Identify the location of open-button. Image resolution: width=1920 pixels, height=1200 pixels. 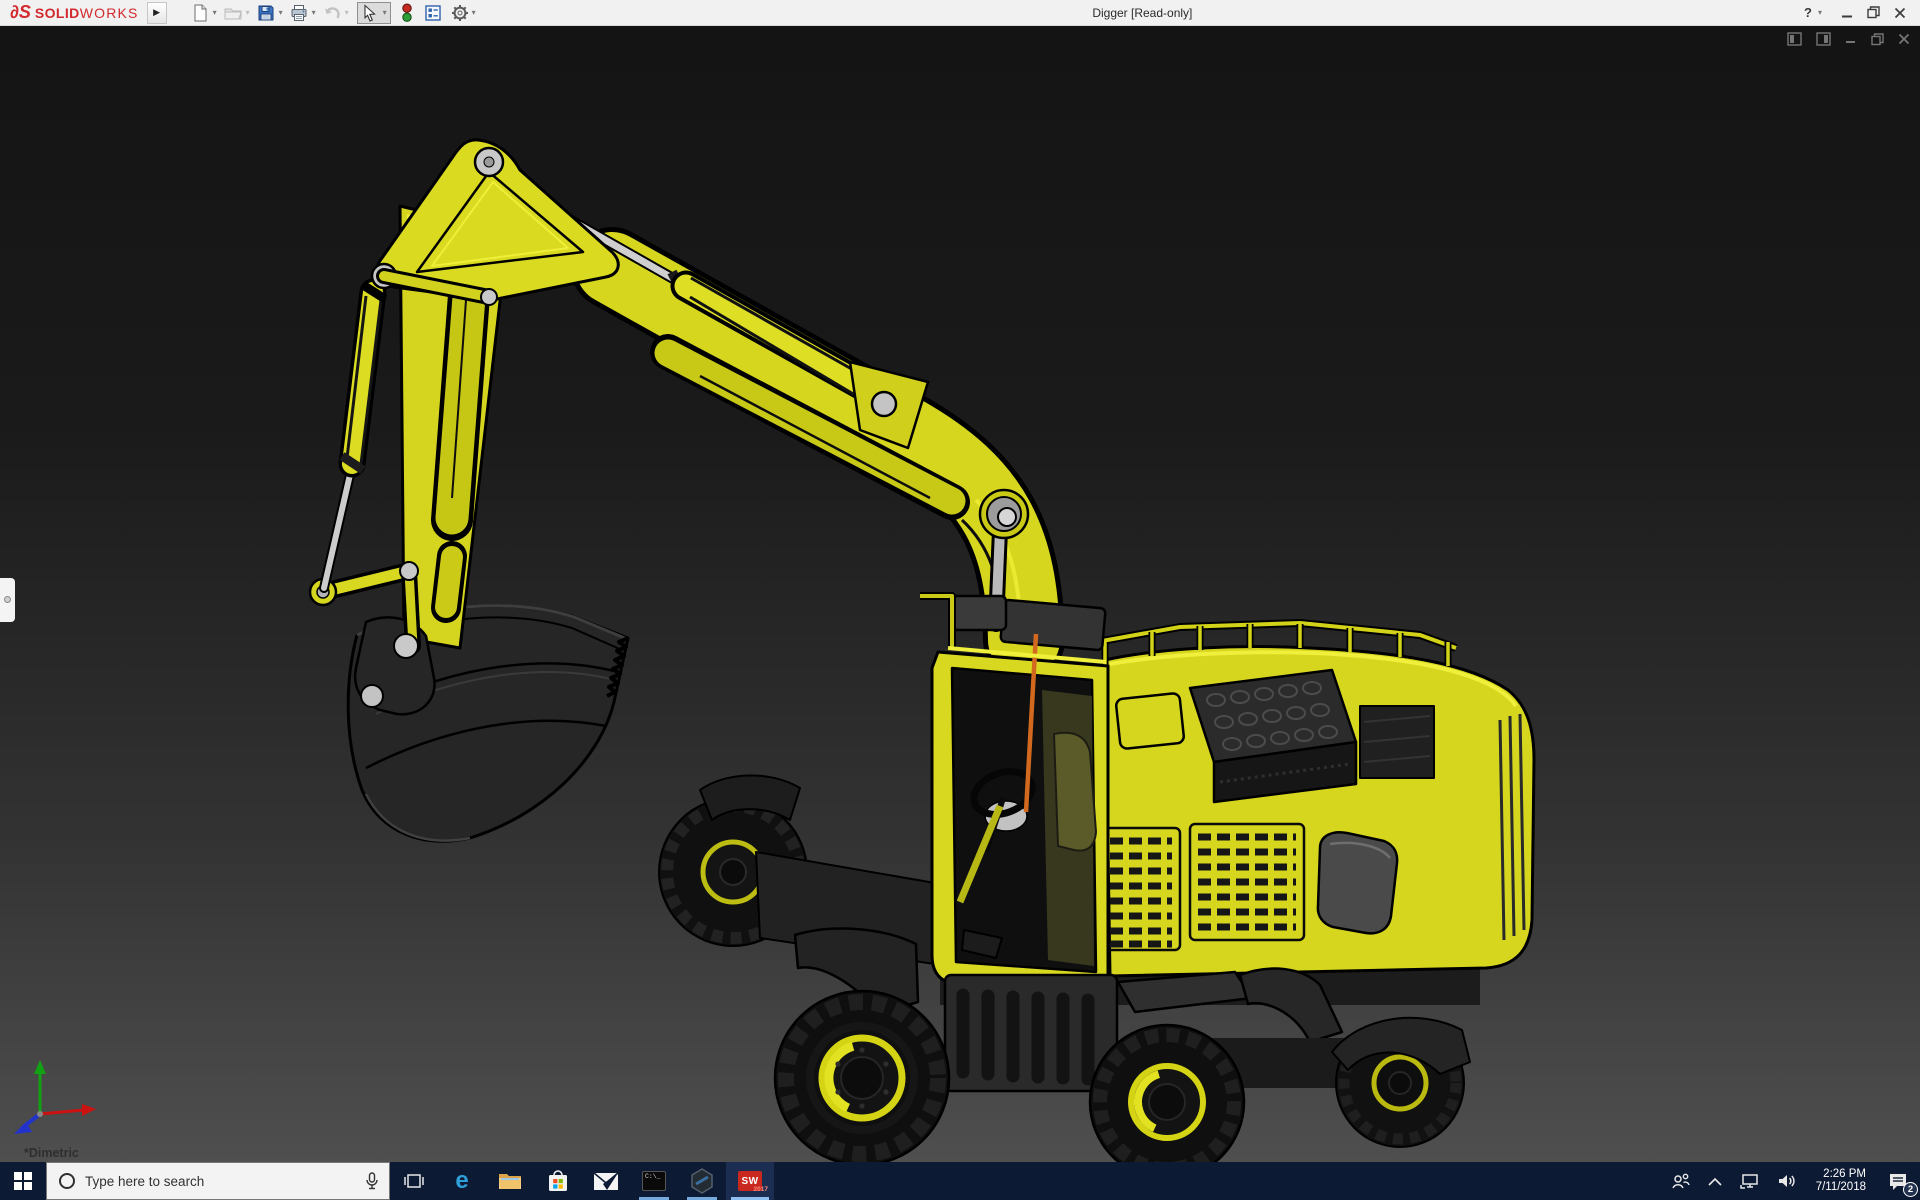
(233, 13).